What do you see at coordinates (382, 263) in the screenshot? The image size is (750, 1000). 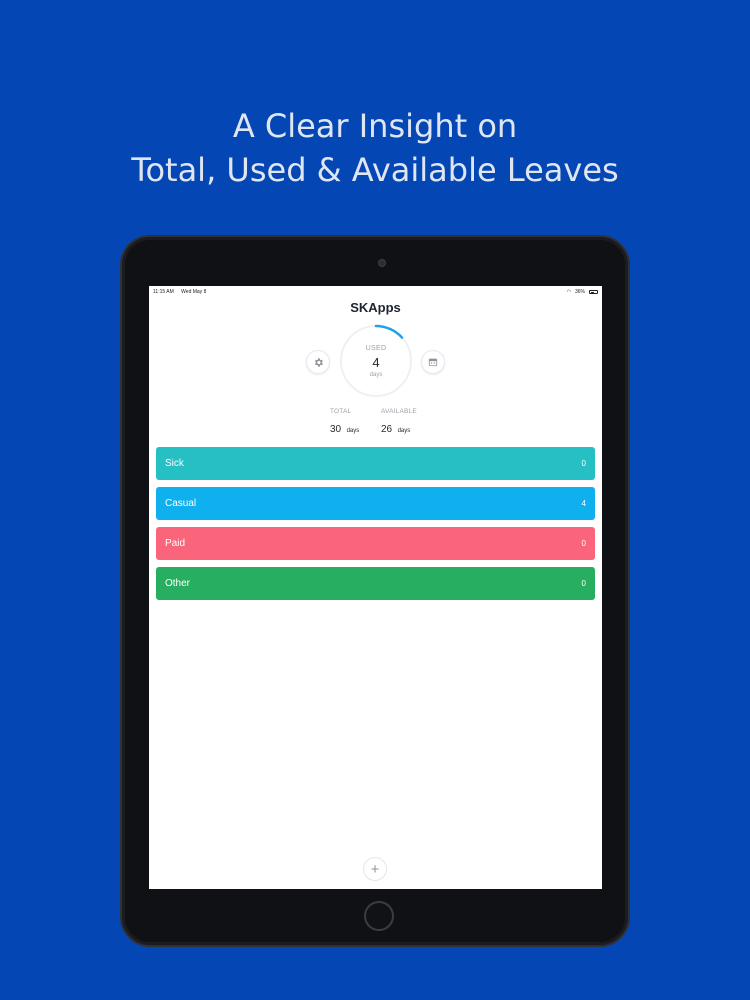 I see `camera` at bounding box center [382, 263].